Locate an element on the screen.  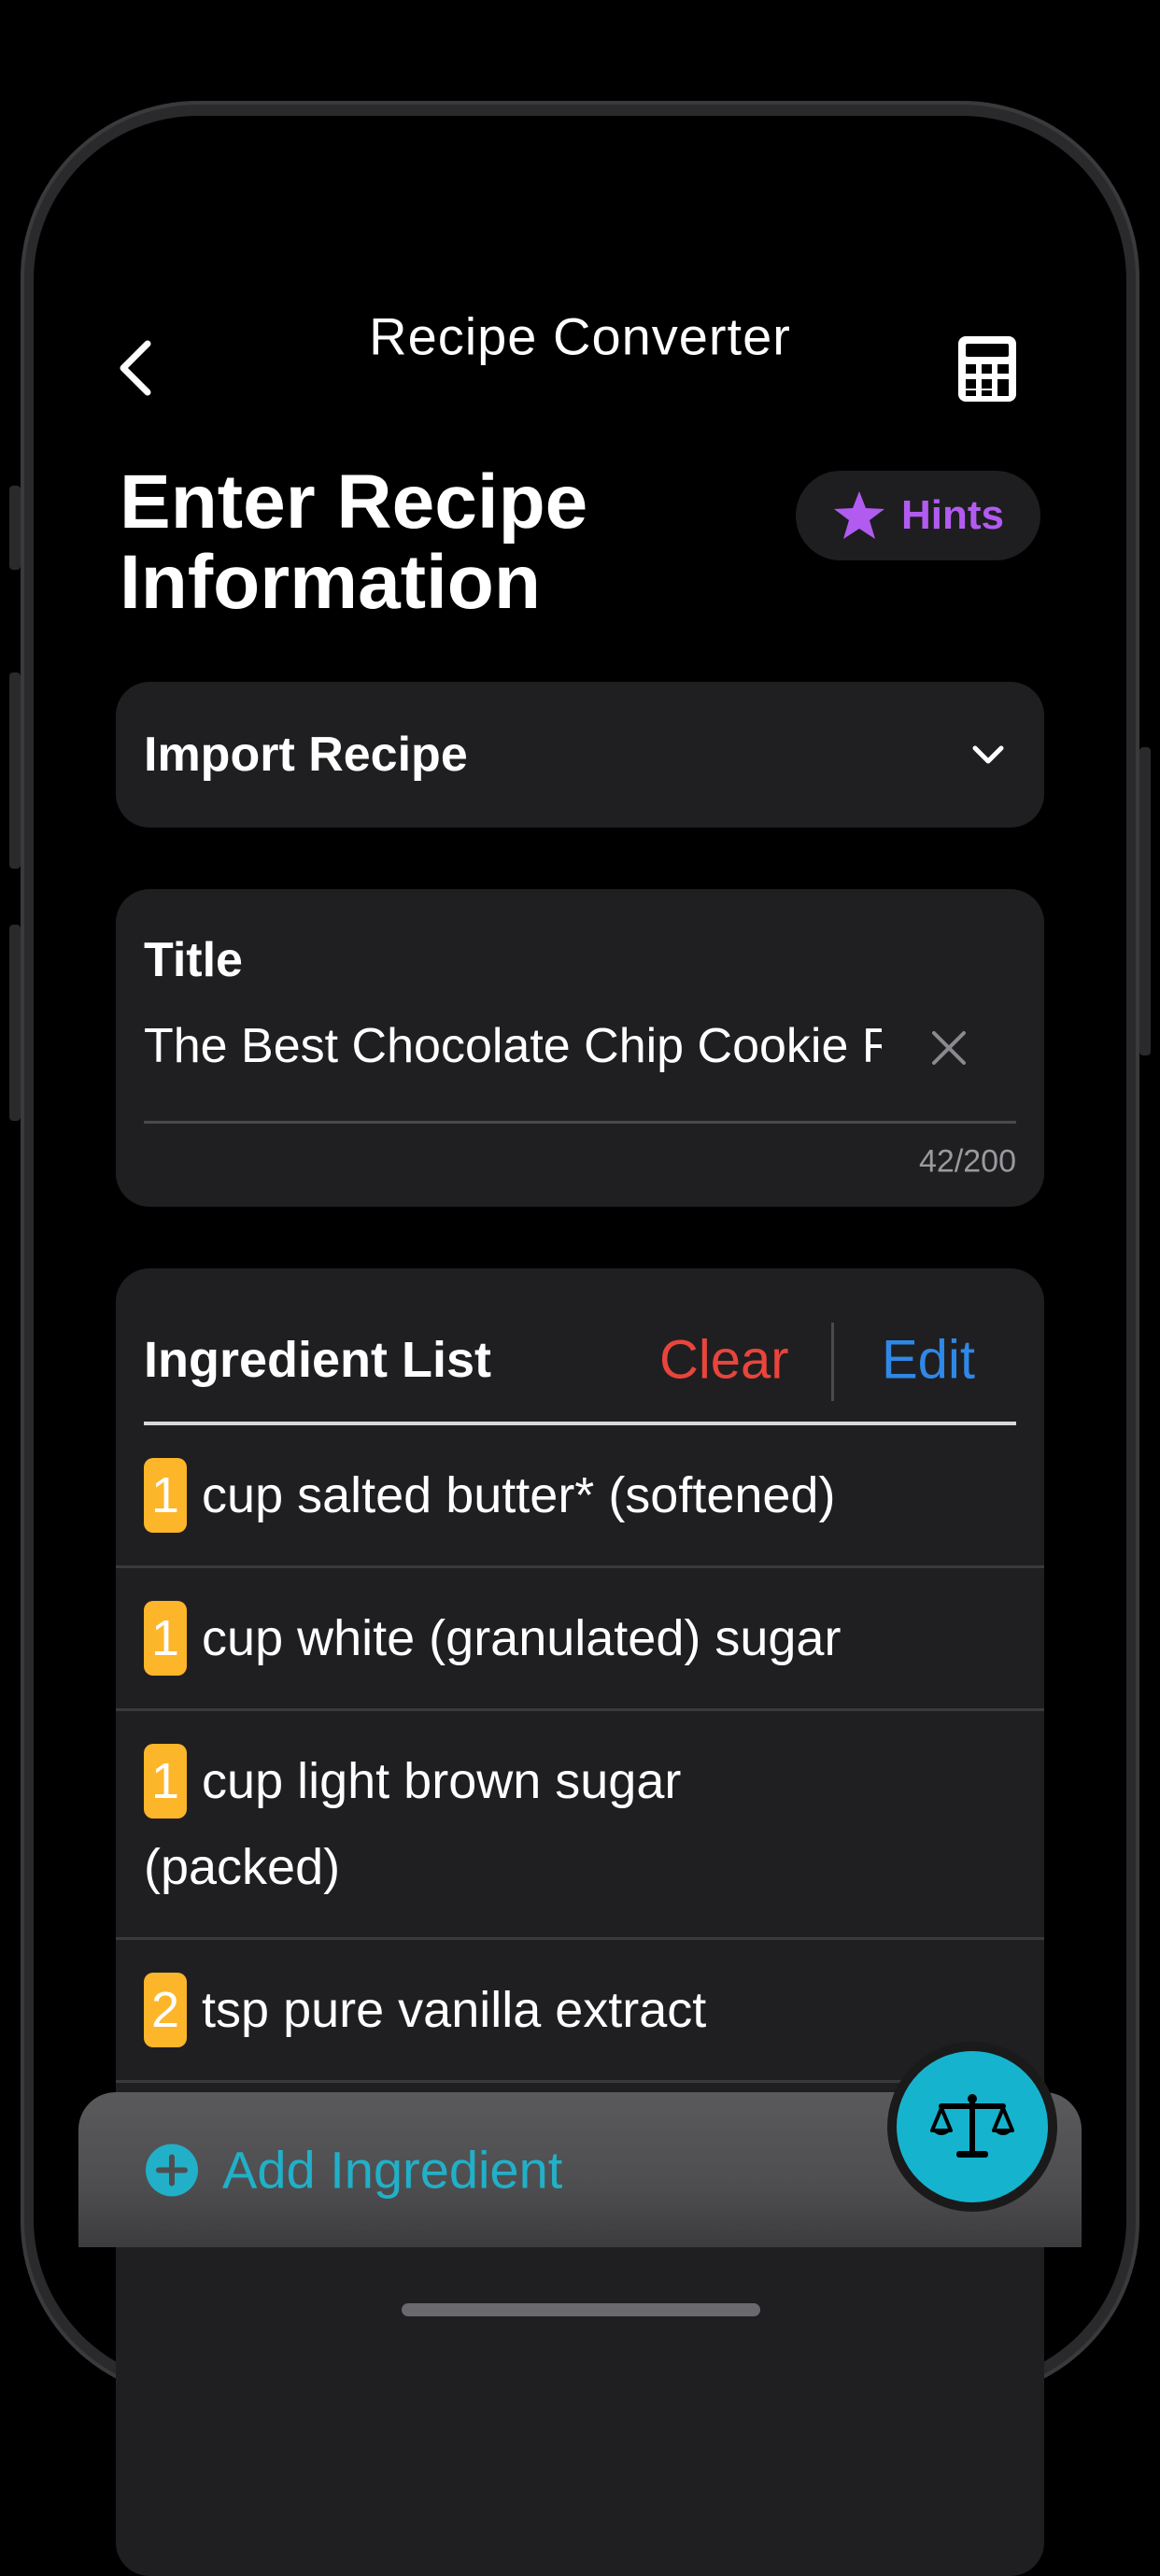
ingredient-description: cup light brown sugar (packed) is located at coordinates (413, 1824).